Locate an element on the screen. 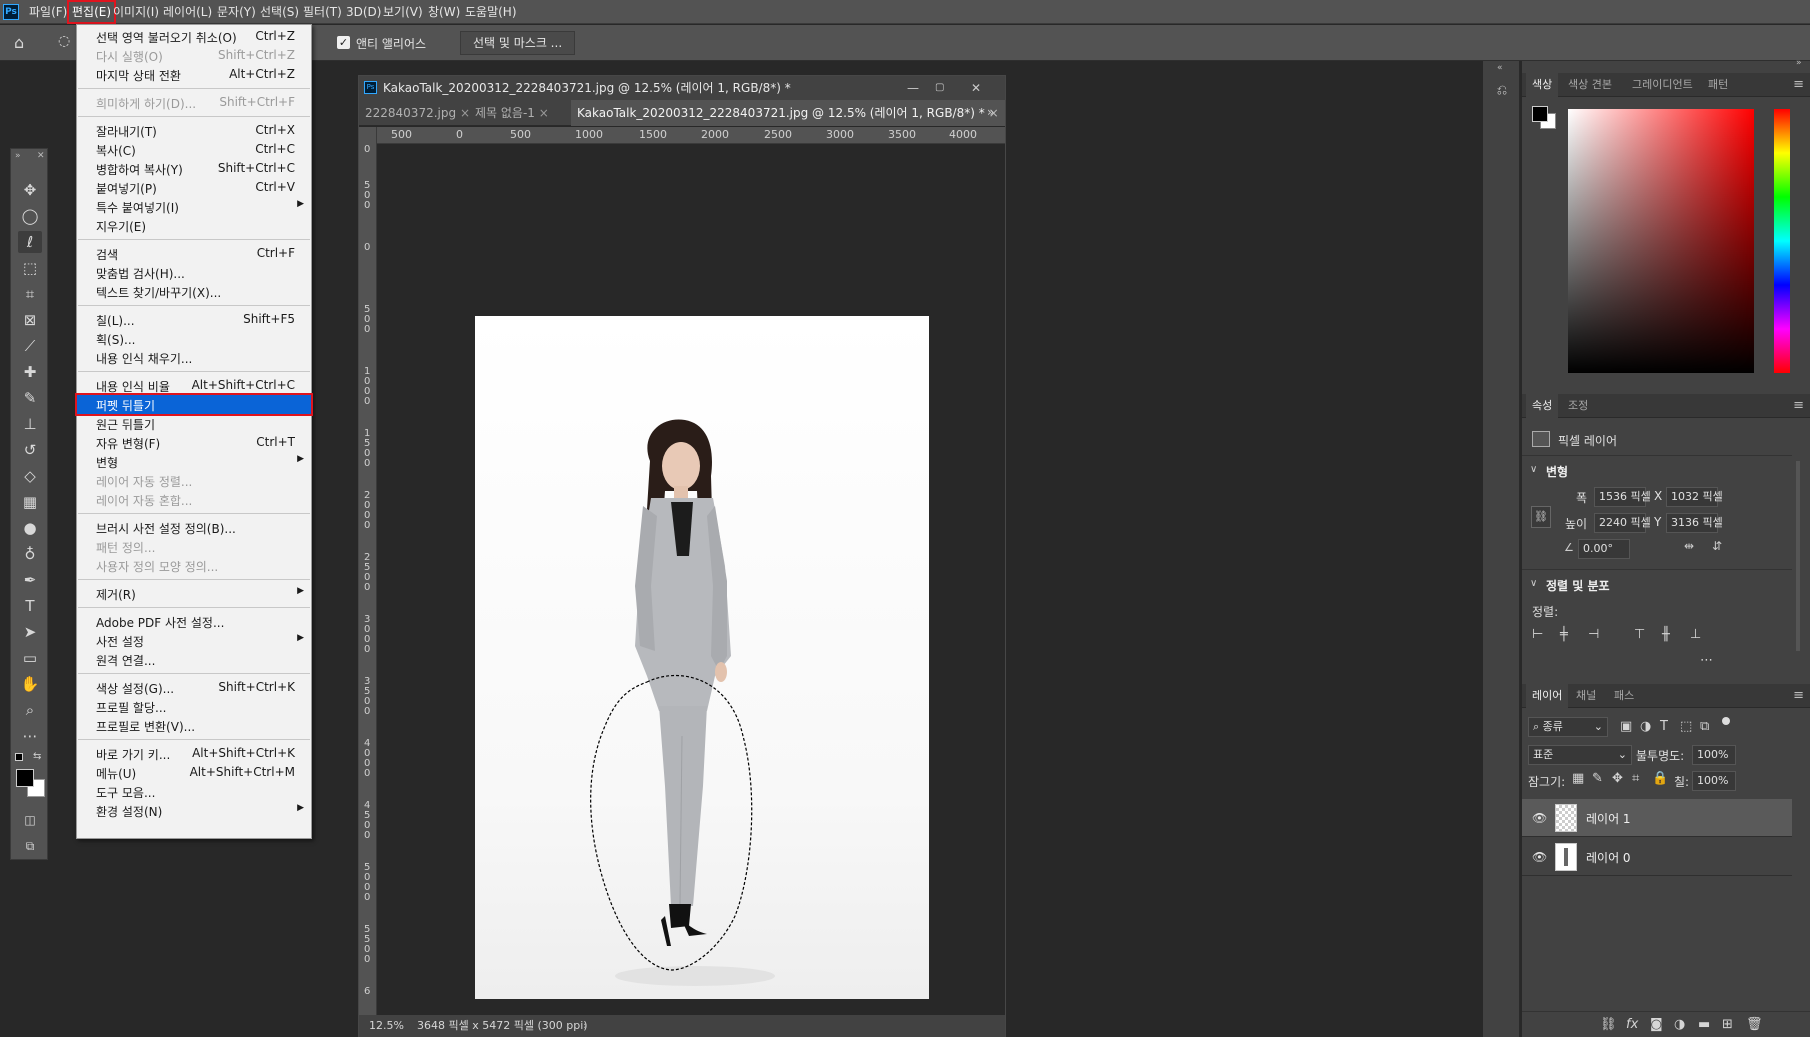 The width and height of the screenshot is (1810, 1037). filter-smart-object-icon: ⧉ is located at coordinates (1704, 726).